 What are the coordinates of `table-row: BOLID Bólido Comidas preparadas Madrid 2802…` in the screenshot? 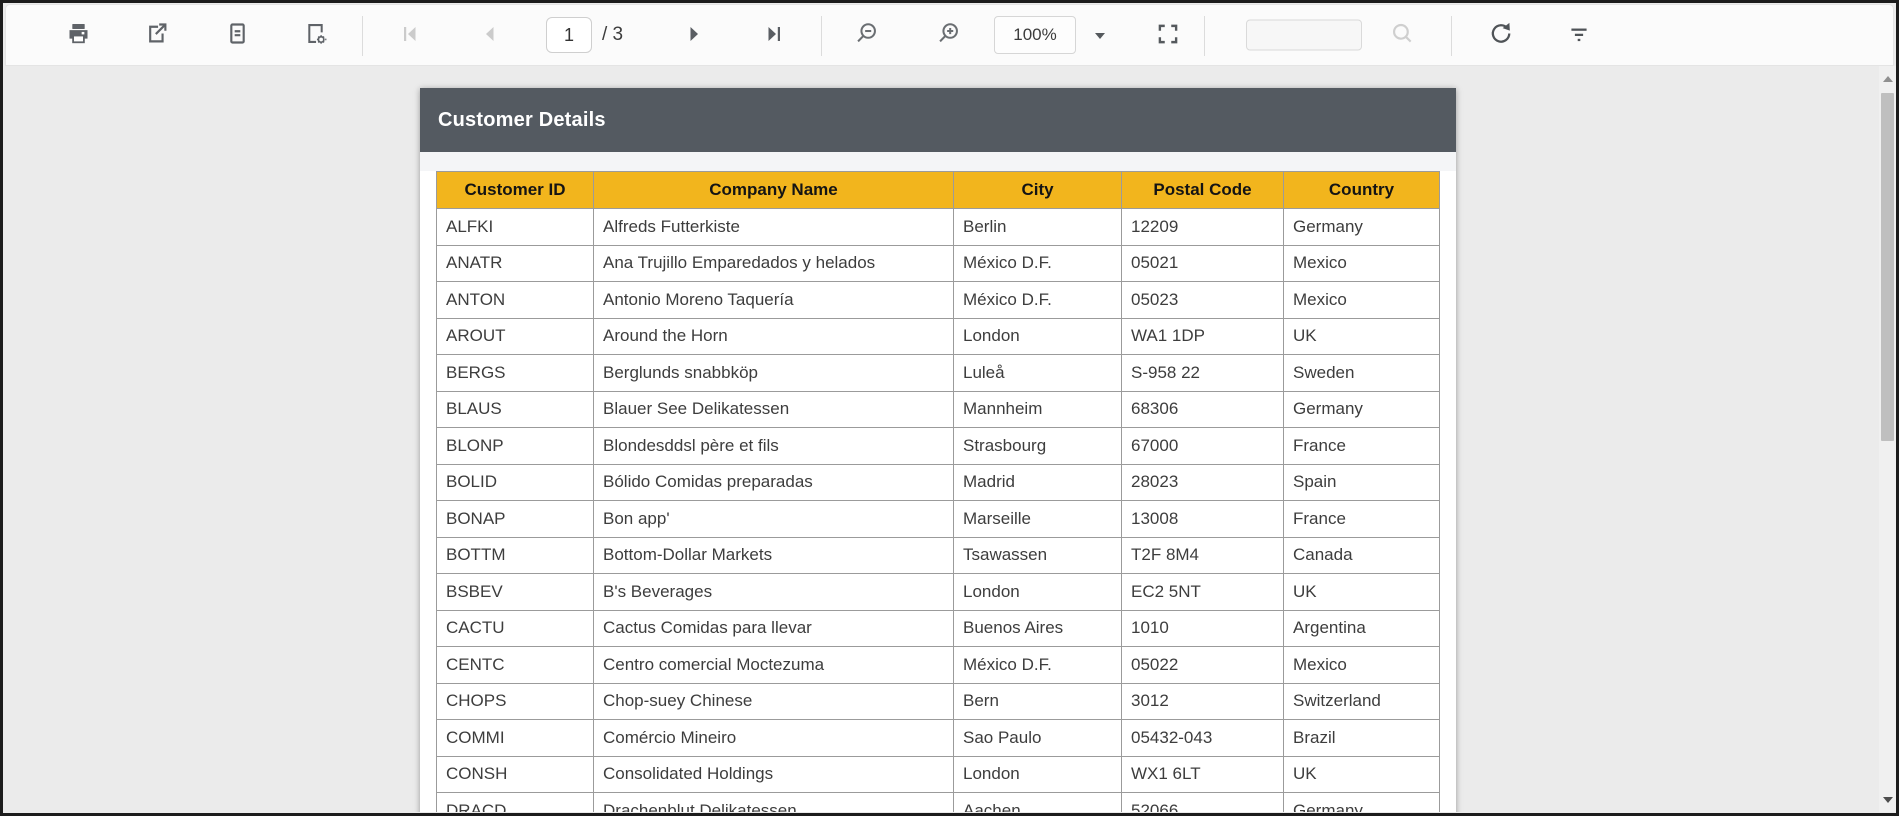 It's located at (938, 482).